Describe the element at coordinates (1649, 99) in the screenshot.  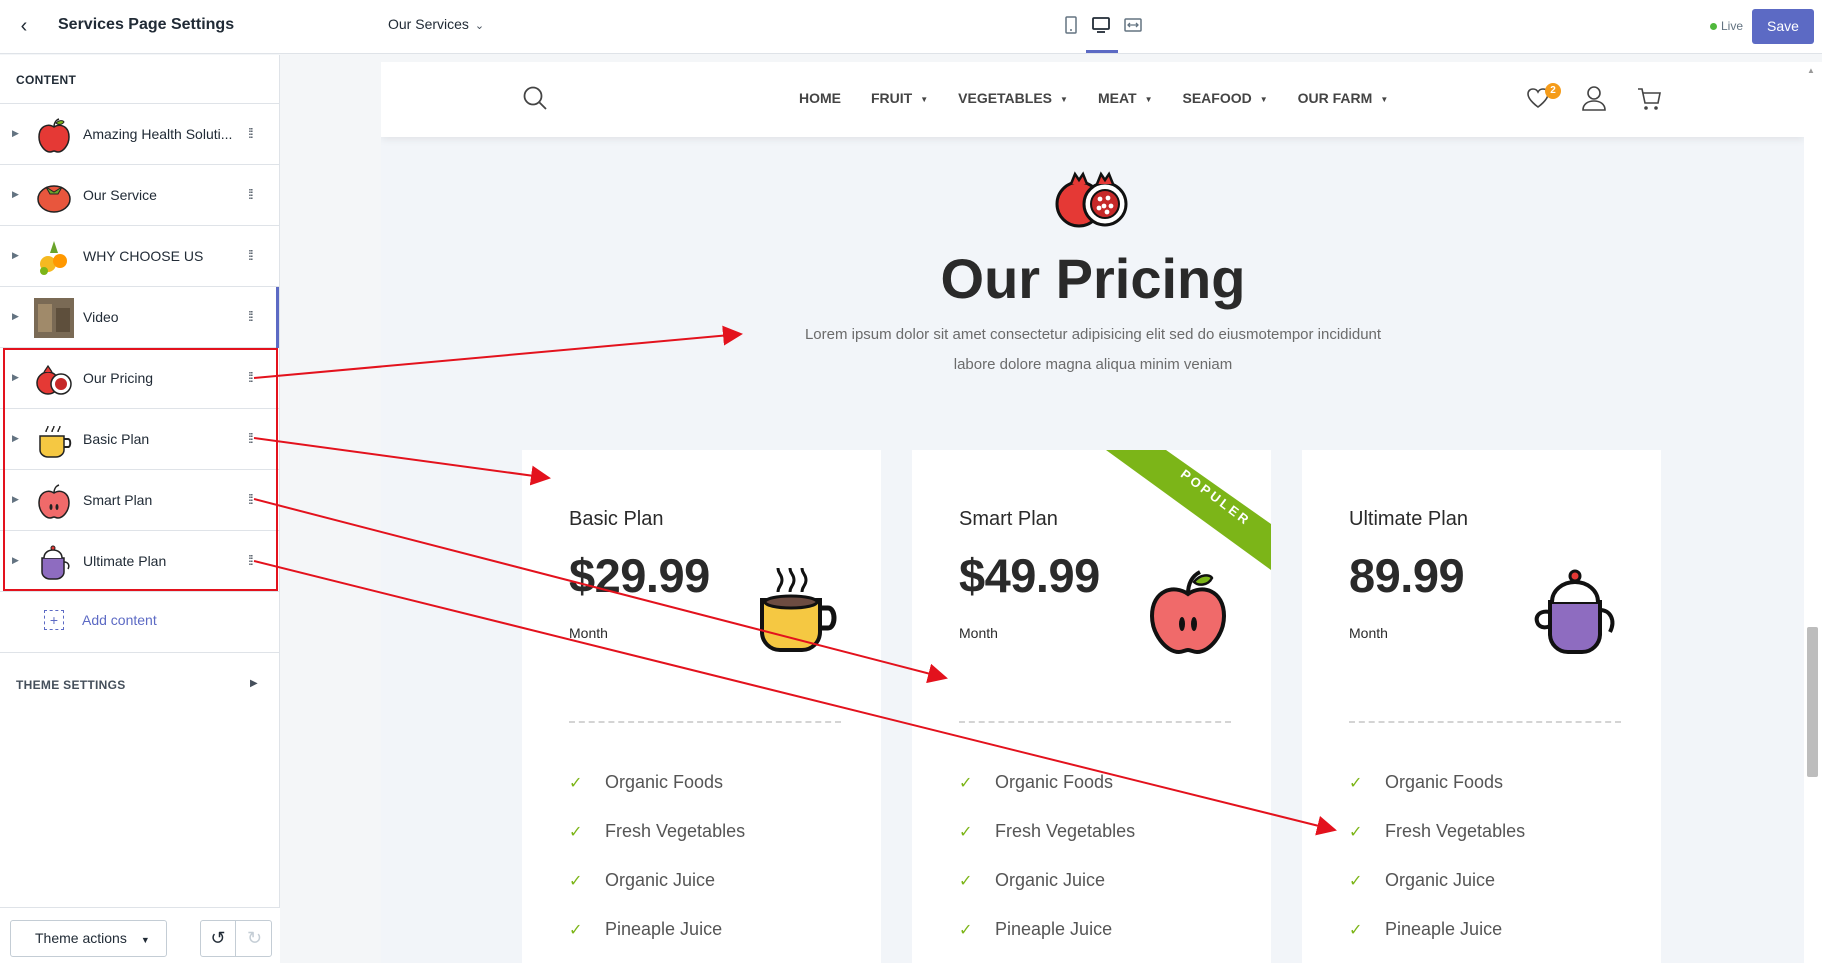
I see `cart-icon` at that location.